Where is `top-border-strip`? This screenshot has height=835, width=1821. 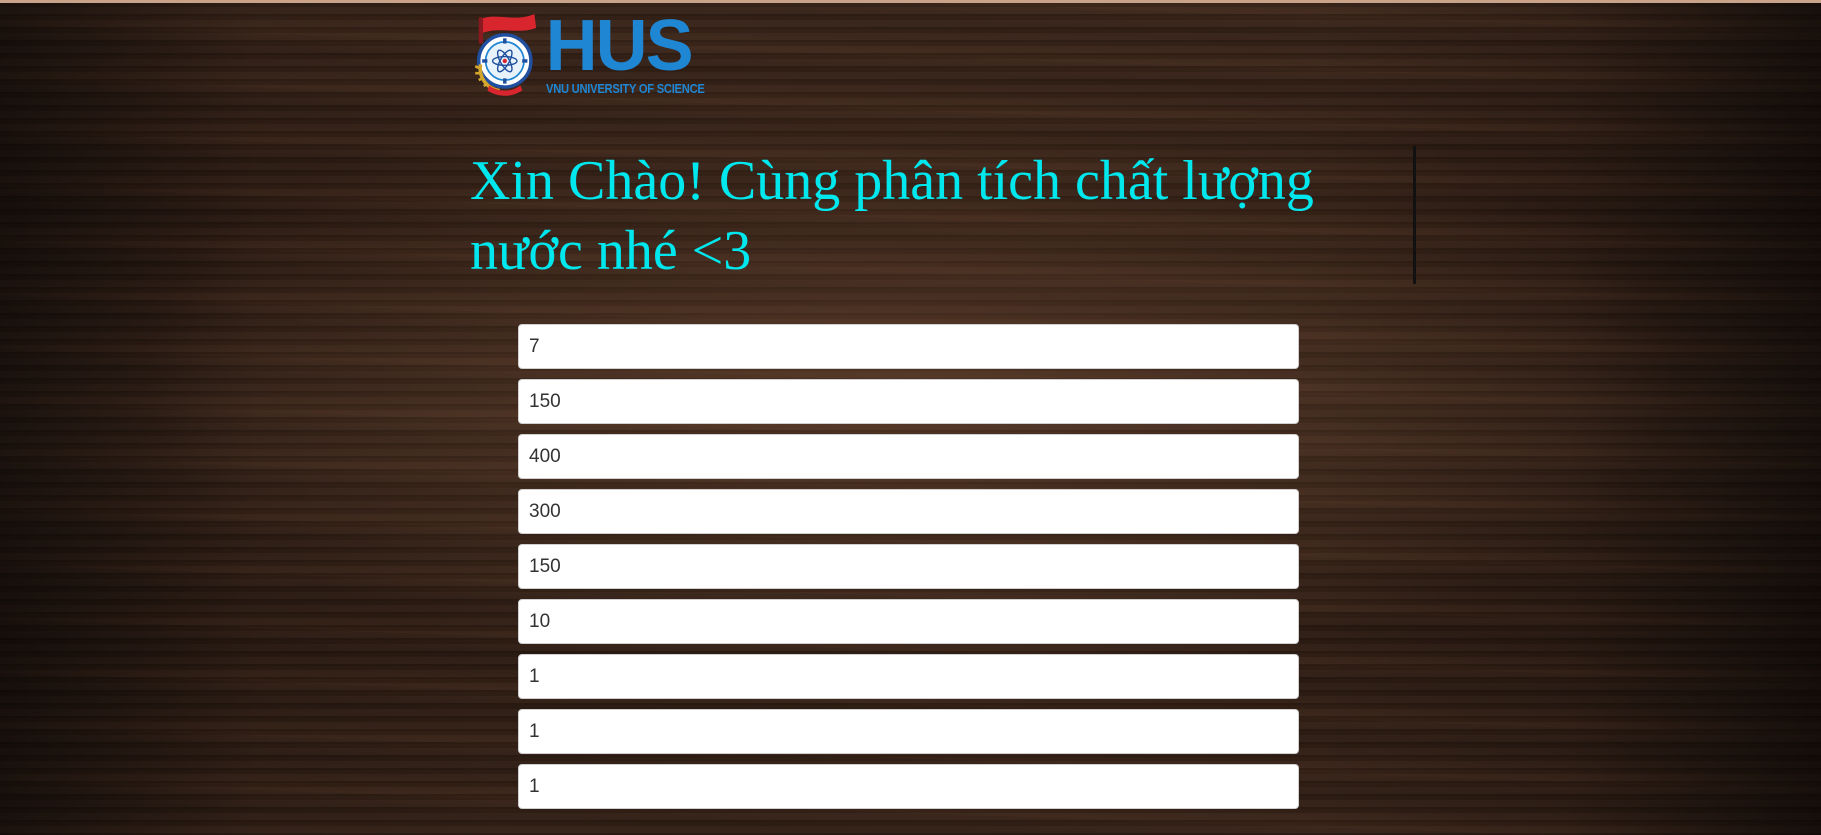 top-border-strip is located at coordinates (910, 1).